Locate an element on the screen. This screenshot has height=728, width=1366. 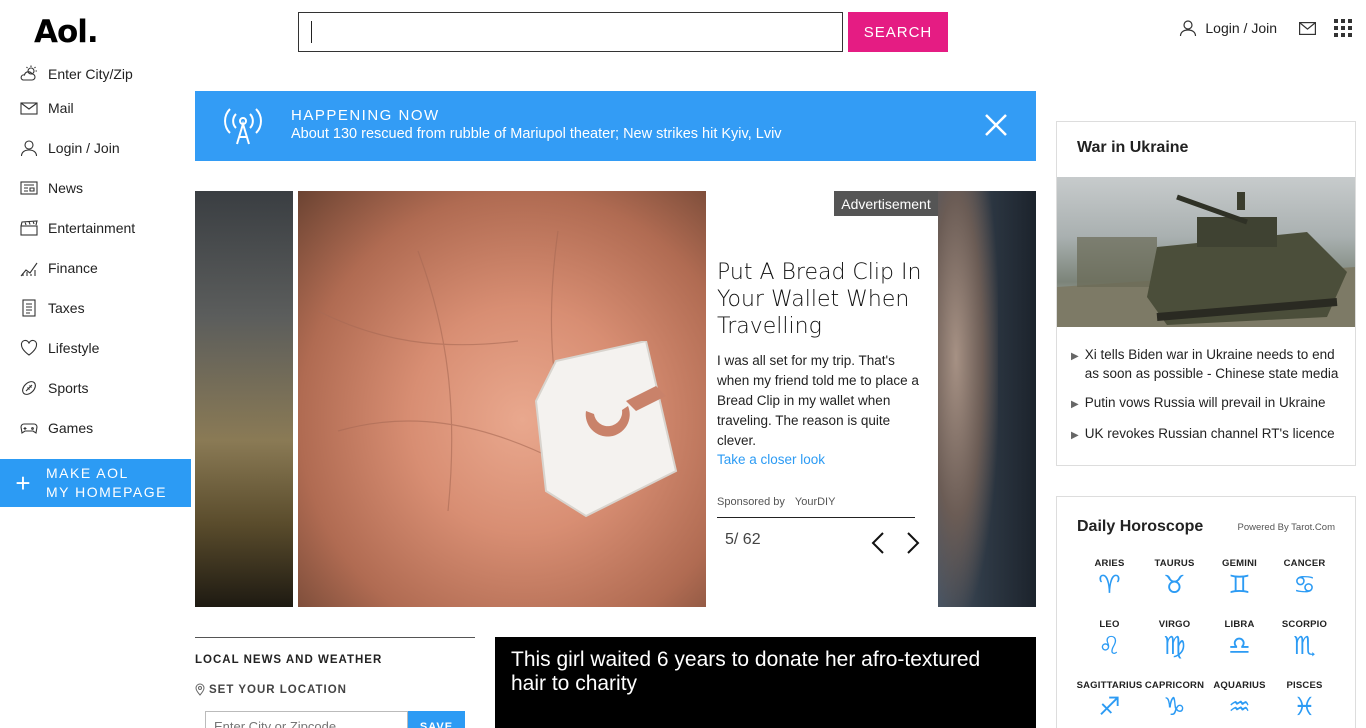
carousel-prev-slide-image is located at coordinates (244, 399).